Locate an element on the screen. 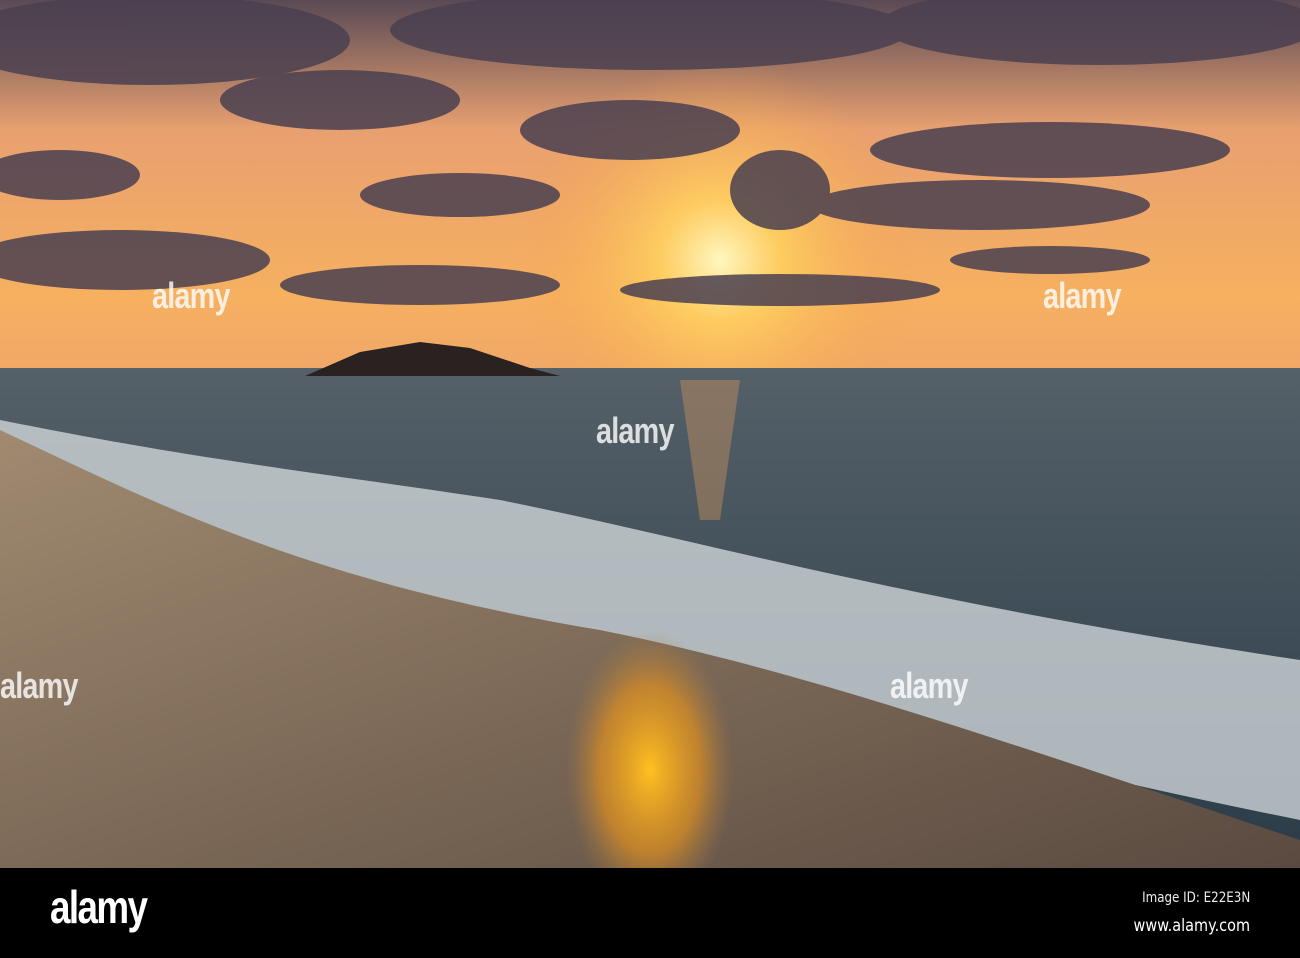 The image size is (1300, 958). website-link: www.alamy.com is located at coordinates (1192, 926).